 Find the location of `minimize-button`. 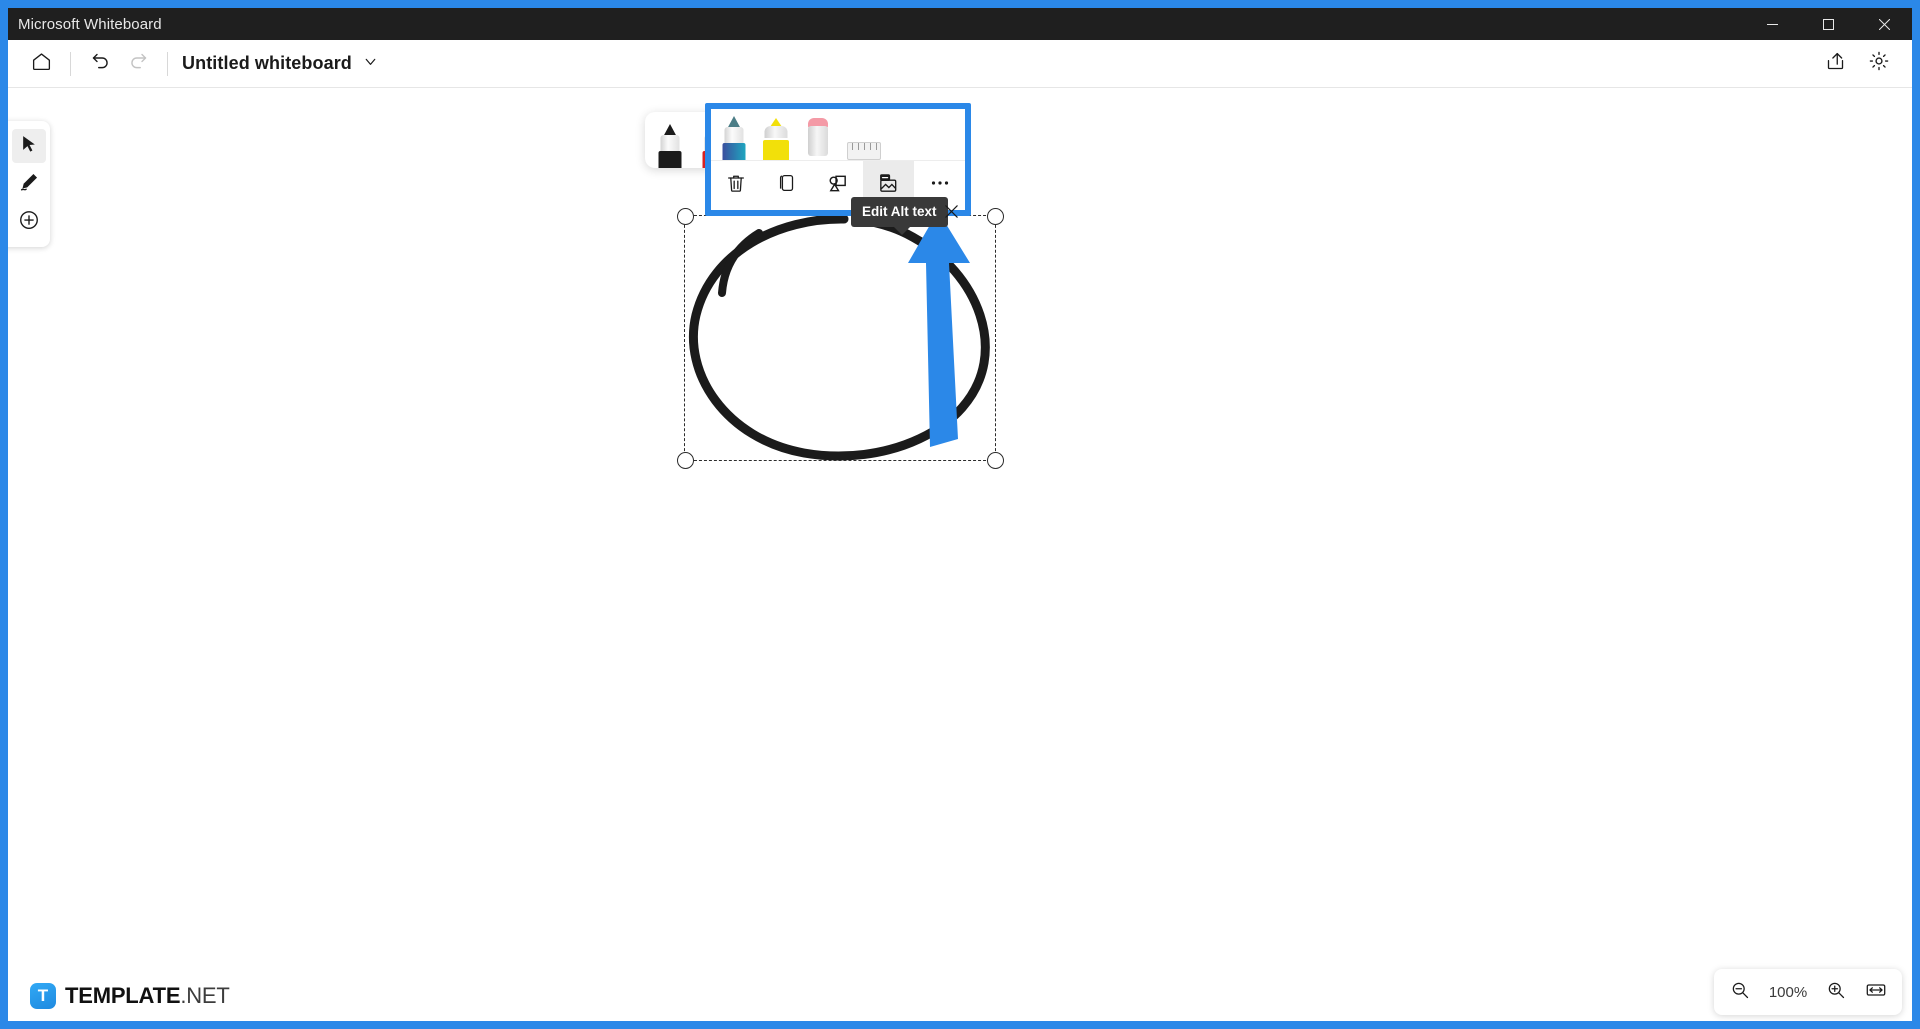

minimize-button is located at coordinates (1772, 24).